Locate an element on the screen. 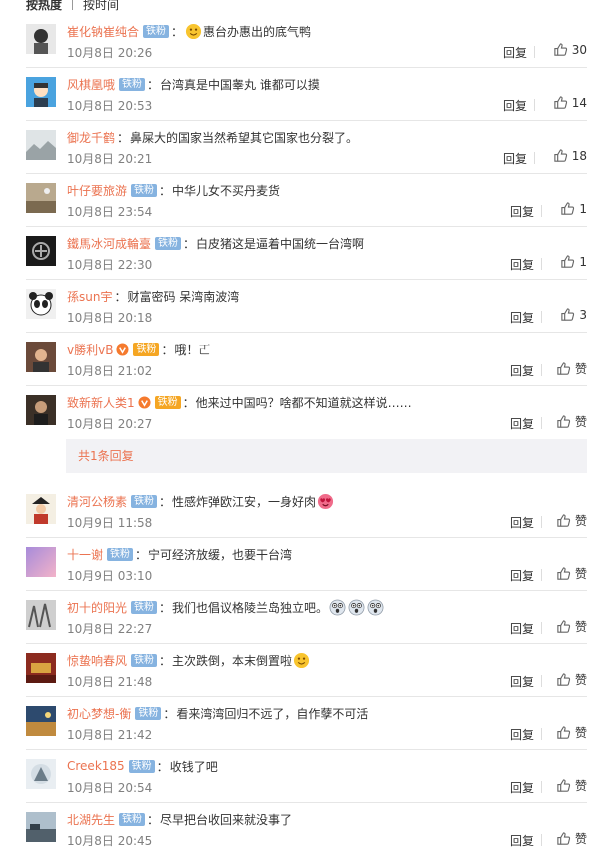 This screenshot has width=611, height=851. comment-item: 风棋凰哦 铁粉：台湾真是中国睾丸 谁都可以摸 10月8日 20:53 回复 14 is located at coordinates (306, 94).